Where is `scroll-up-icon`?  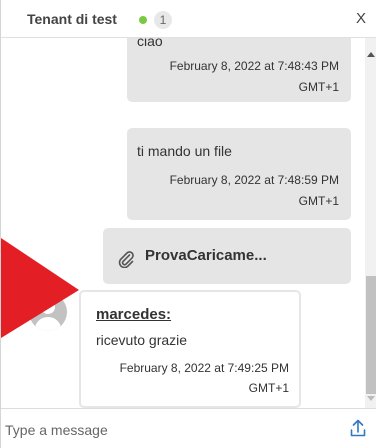 scroll-up-icon is located at coordinates (371, 54).